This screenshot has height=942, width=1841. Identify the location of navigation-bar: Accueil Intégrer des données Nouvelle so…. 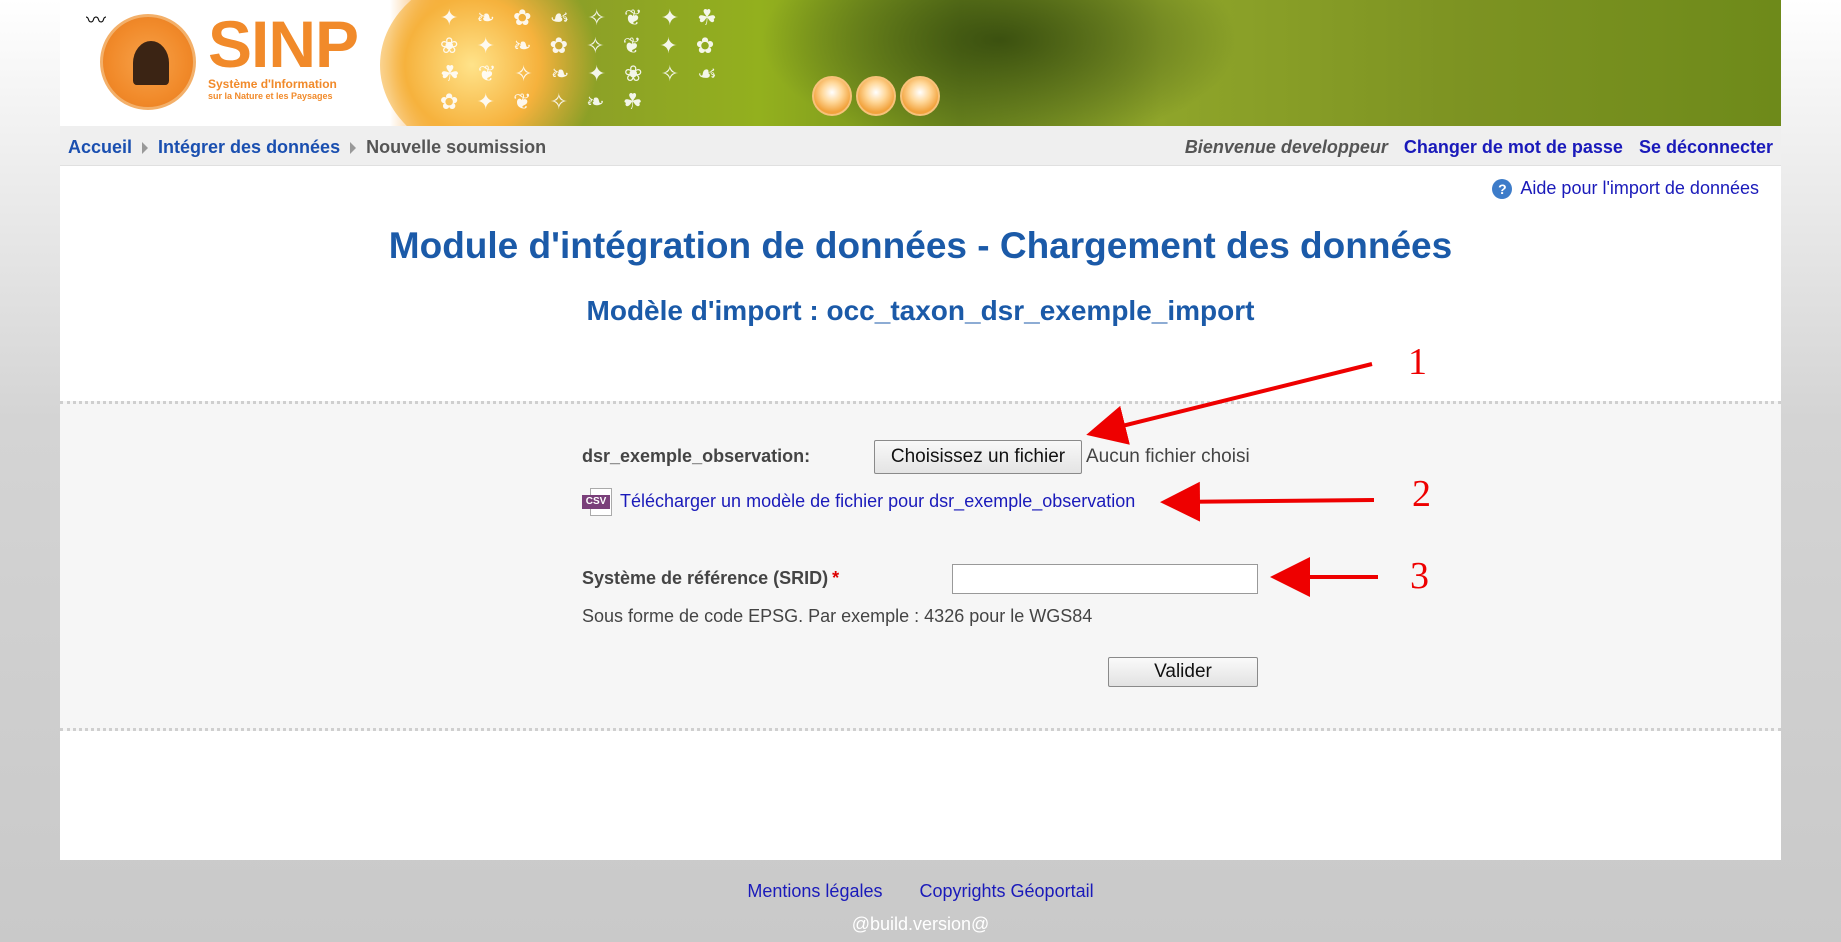
(920, 146).